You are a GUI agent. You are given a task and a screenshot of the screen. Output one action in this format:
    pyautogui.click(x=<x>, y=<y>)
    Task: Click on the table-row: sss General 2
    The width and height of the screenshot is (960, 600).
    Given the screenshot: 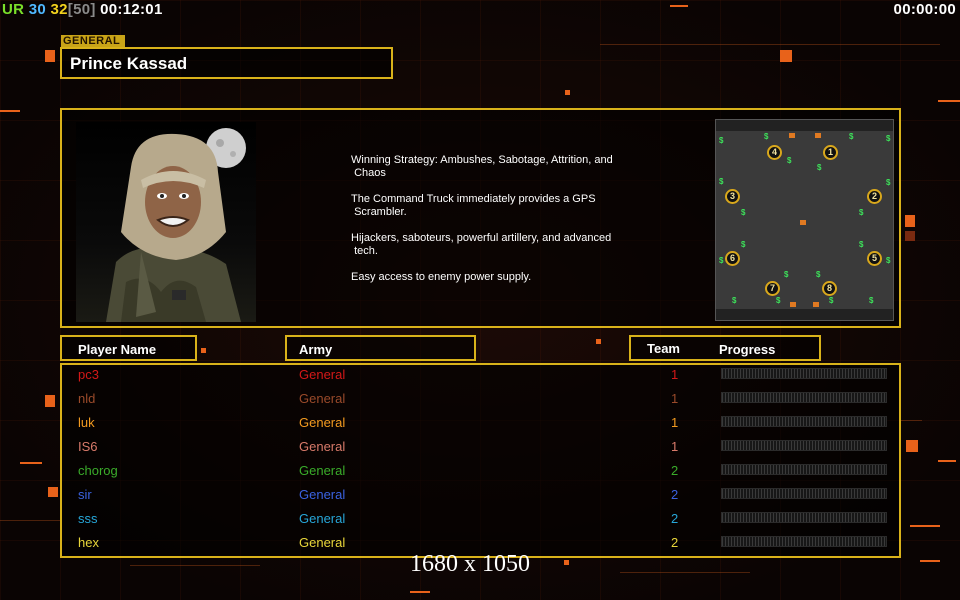 What is the action you would take?
    pyautogui.click(x=480, y=520)
    